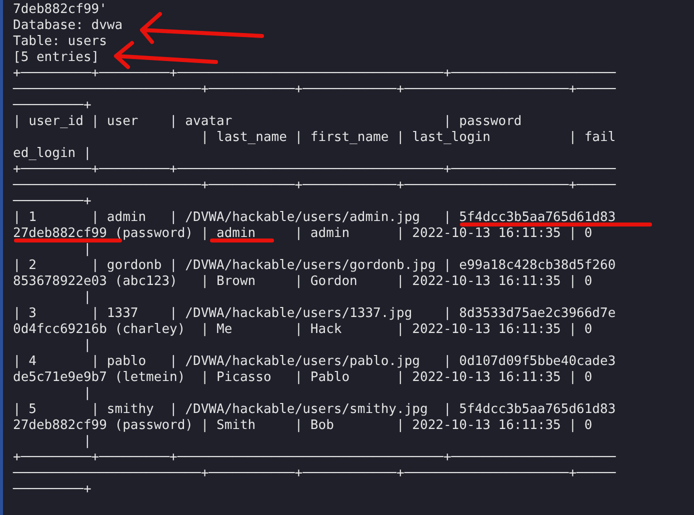 This screenshot has height=515, width=694. Describe the element at coordinates (314, 217) in the screenshot. I see `terminal-line: | 1 | admin | /DVWA/hackable/users/admin.jpg | 5f4dcc3b5aa765d61d83` at that location.